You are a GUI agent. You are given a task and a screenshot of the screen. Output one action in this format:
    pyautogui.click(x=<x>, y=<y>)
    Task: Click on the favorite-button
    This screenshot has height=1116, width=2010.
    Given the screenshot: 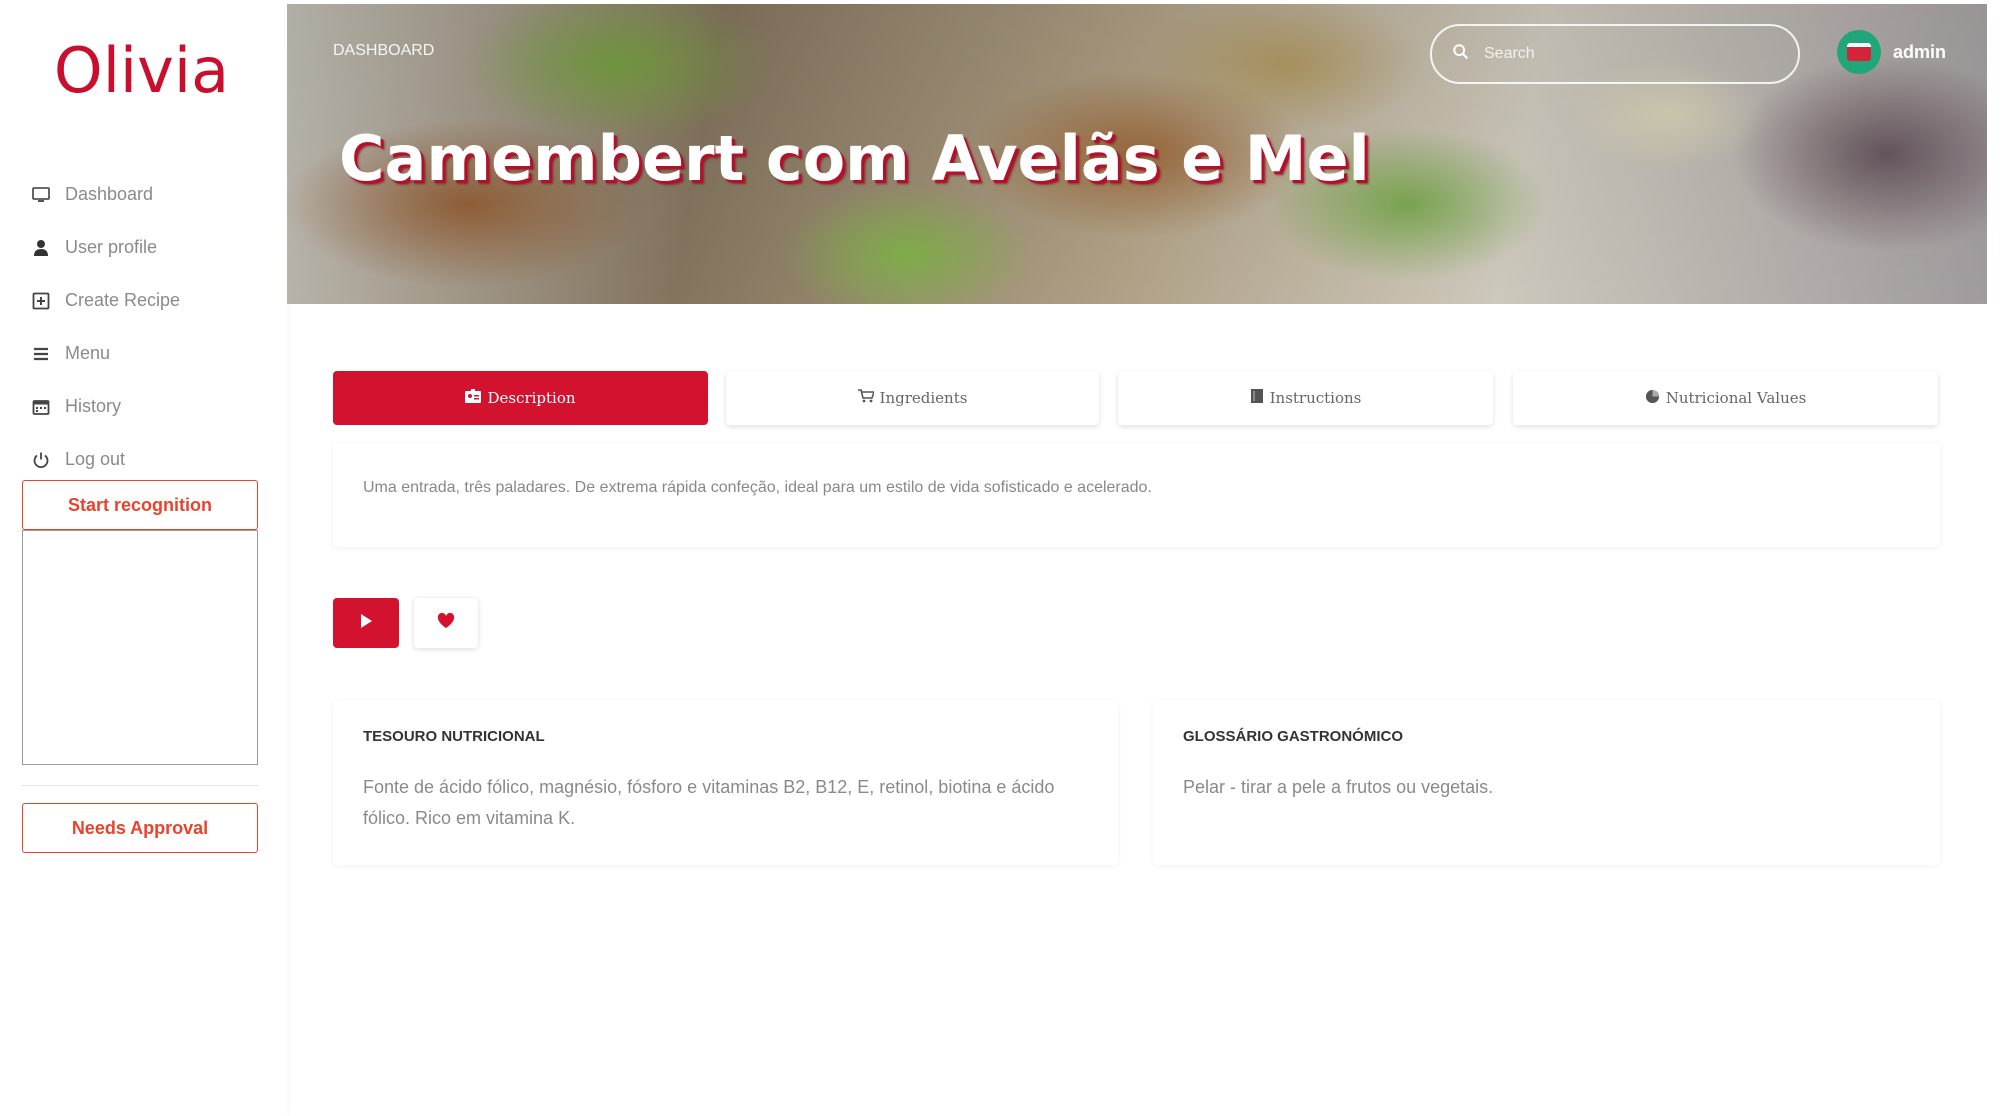 What is the action you would take?
    pyautogui.click(x=446, y=623)
    